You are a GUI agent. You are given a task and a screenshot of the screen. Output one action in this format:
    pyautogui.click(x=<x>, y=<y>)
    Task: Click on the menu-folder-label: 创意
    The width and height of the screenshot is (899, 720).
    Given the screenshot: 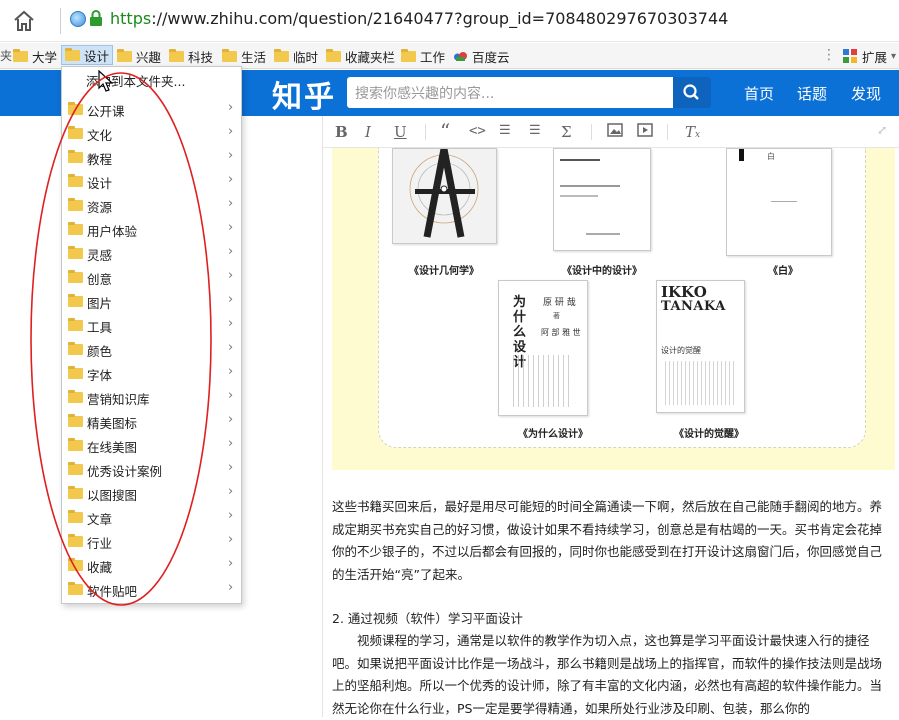 What is the action you would take?
    pyautogui.click(x=100, y=279)
    